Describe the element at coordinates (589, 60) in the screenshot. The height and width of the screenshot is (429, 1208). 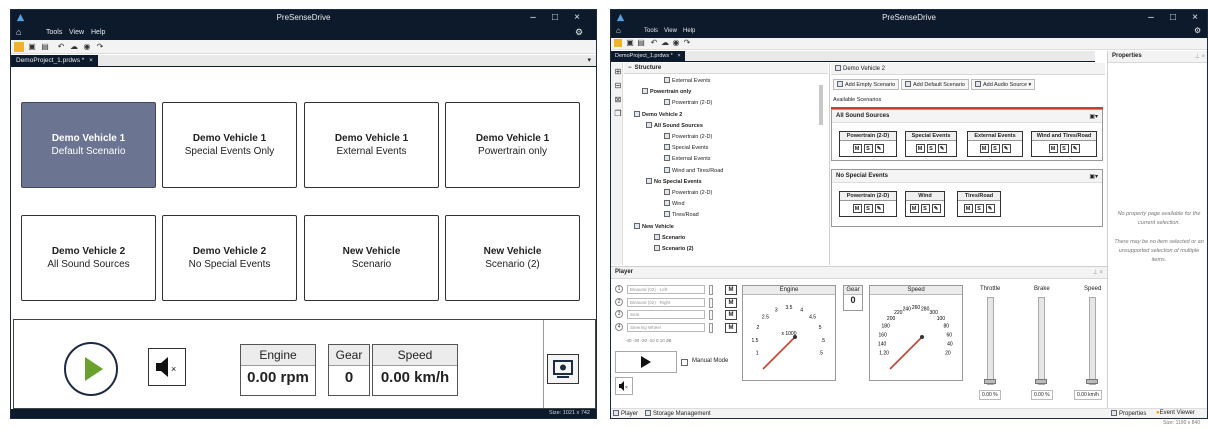
I see `tab-dropdown-chevron-icon: ▾` at that location.